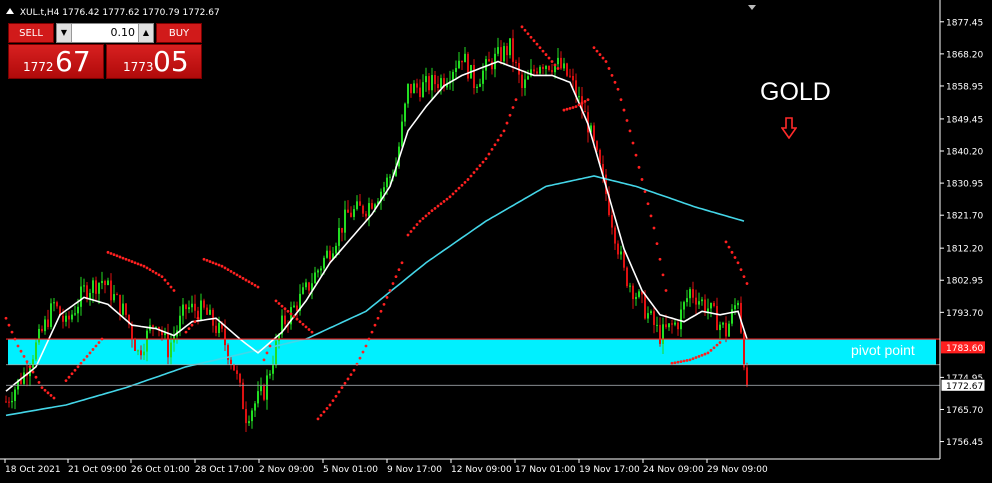 This screenshot has height=483, width=992. I want to click on lot-size-stepper: ▼ 0.10 ▲, so click(105, 33).